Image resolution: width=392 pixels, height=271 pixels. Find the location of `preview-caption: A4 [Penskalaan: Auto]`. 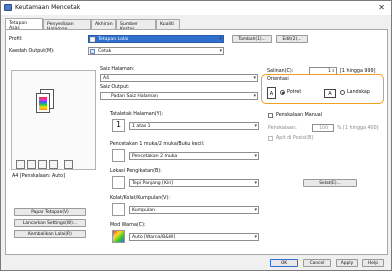

preview-caption: A4 [Penskalaan: Auto] is located at coordinates (38, 176).